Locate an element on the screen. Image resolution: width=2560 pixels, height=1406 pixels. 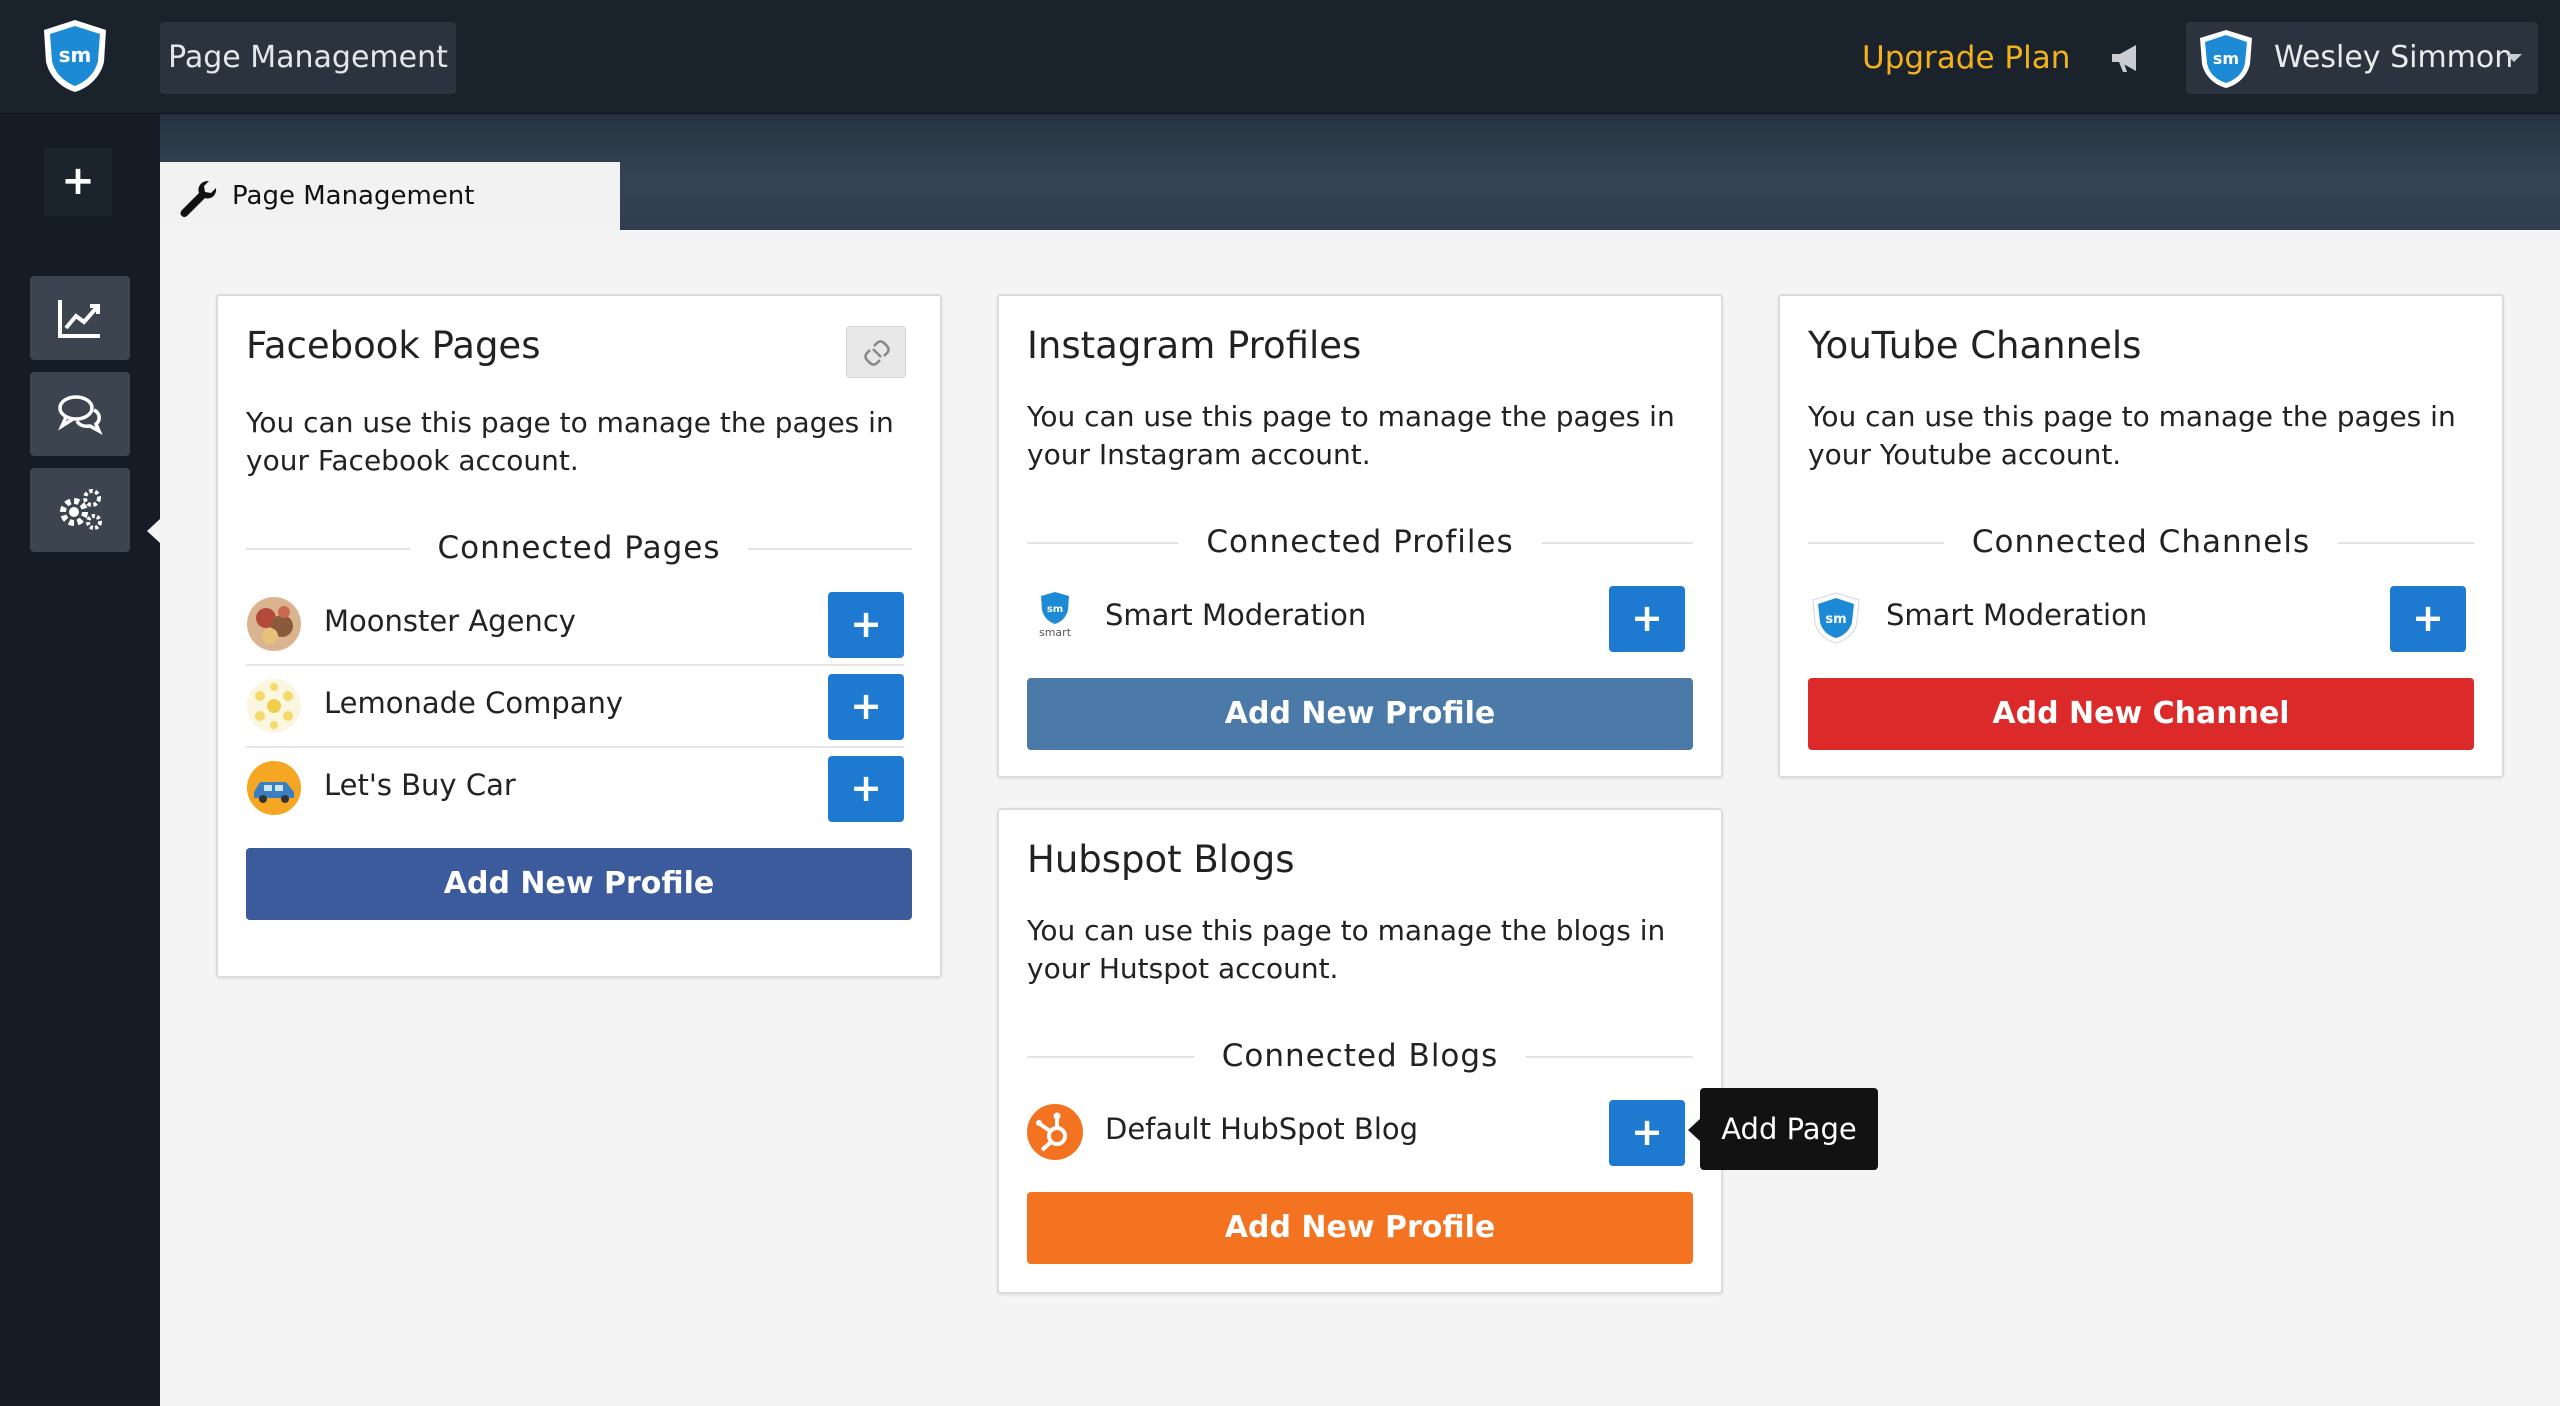
card-title: Hubspot Blogs is located at coordinates (1161, 859).